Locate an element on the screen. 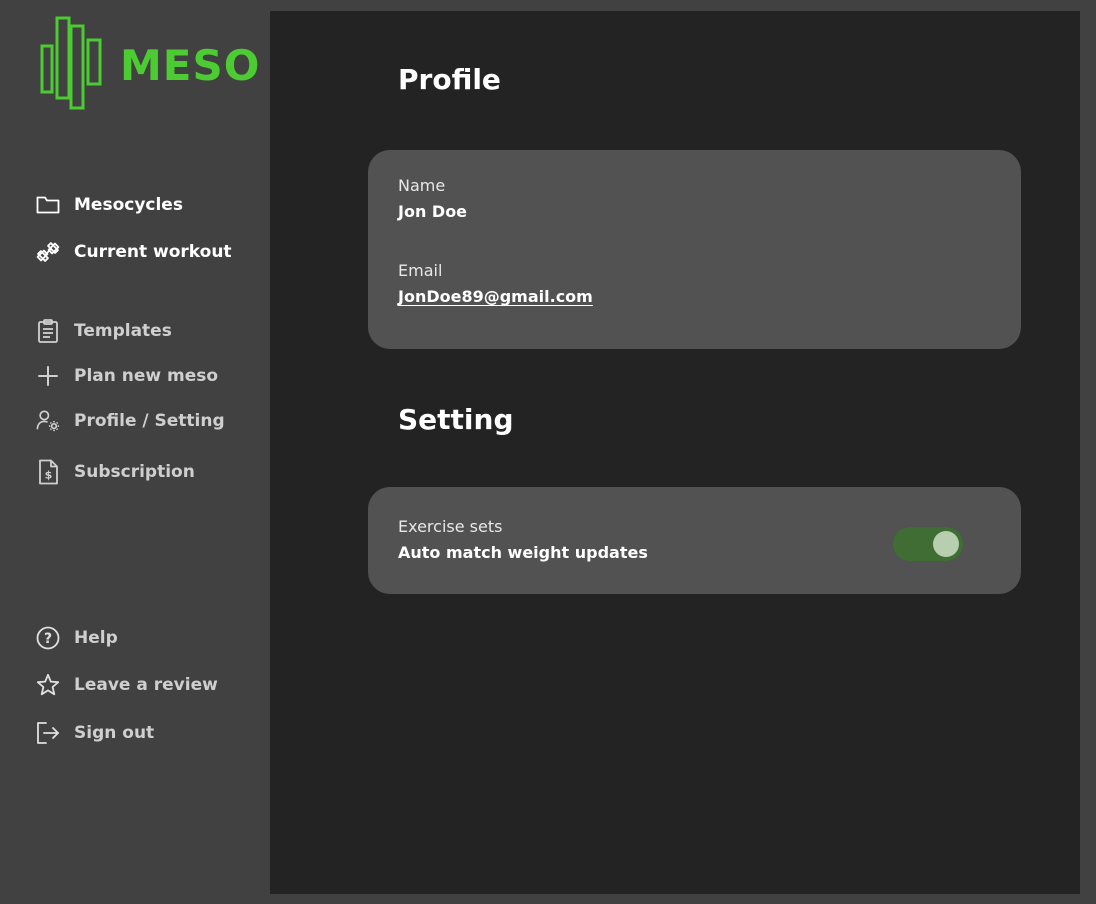 The height and width of the screenshot is (904, 1096). nav-label: Leave a review is located at coordinates (146, 685).